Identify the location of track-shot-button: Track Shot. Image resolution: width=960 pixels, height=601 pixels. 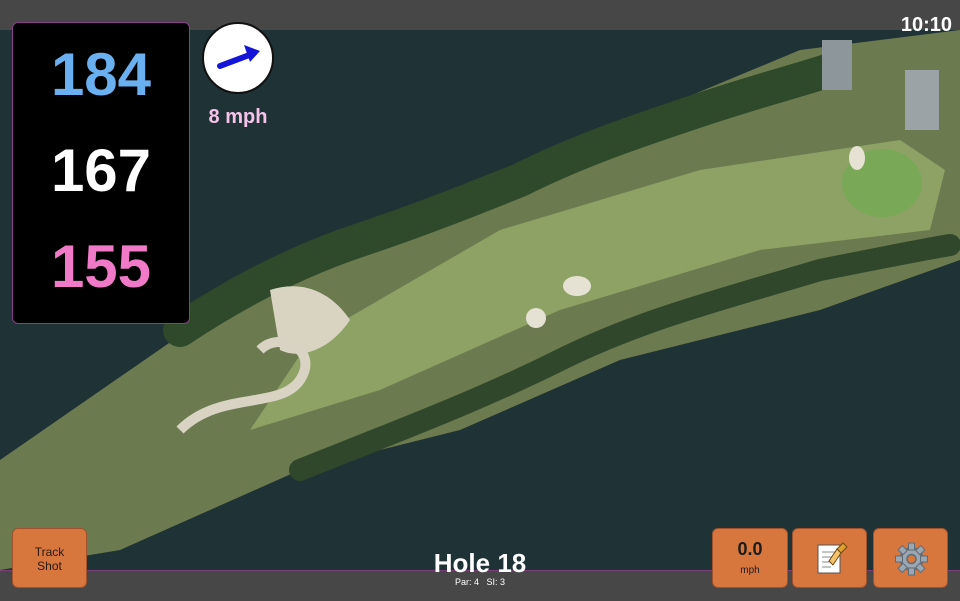
(49, 558).